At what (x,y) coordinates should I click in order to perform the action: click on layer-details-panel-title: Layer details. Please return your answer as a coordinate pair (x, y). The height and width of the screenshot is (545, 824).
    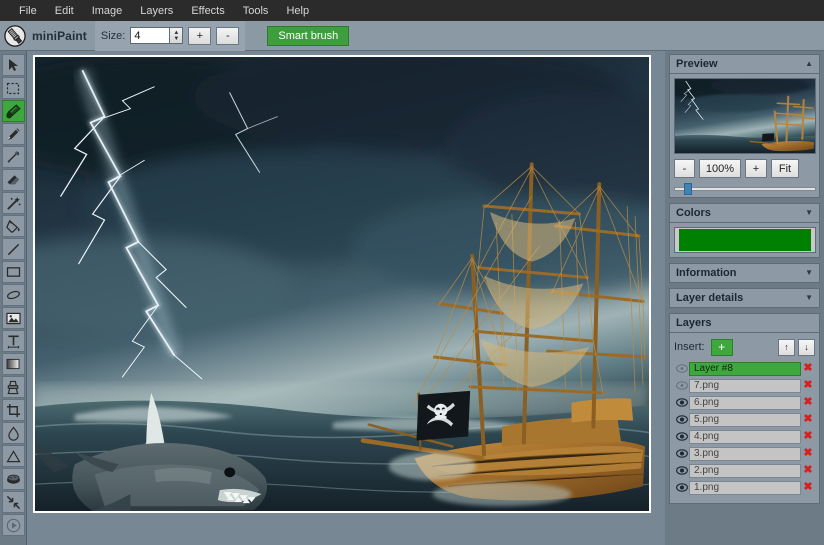
    Looking at the image, I should click on (710, 298).